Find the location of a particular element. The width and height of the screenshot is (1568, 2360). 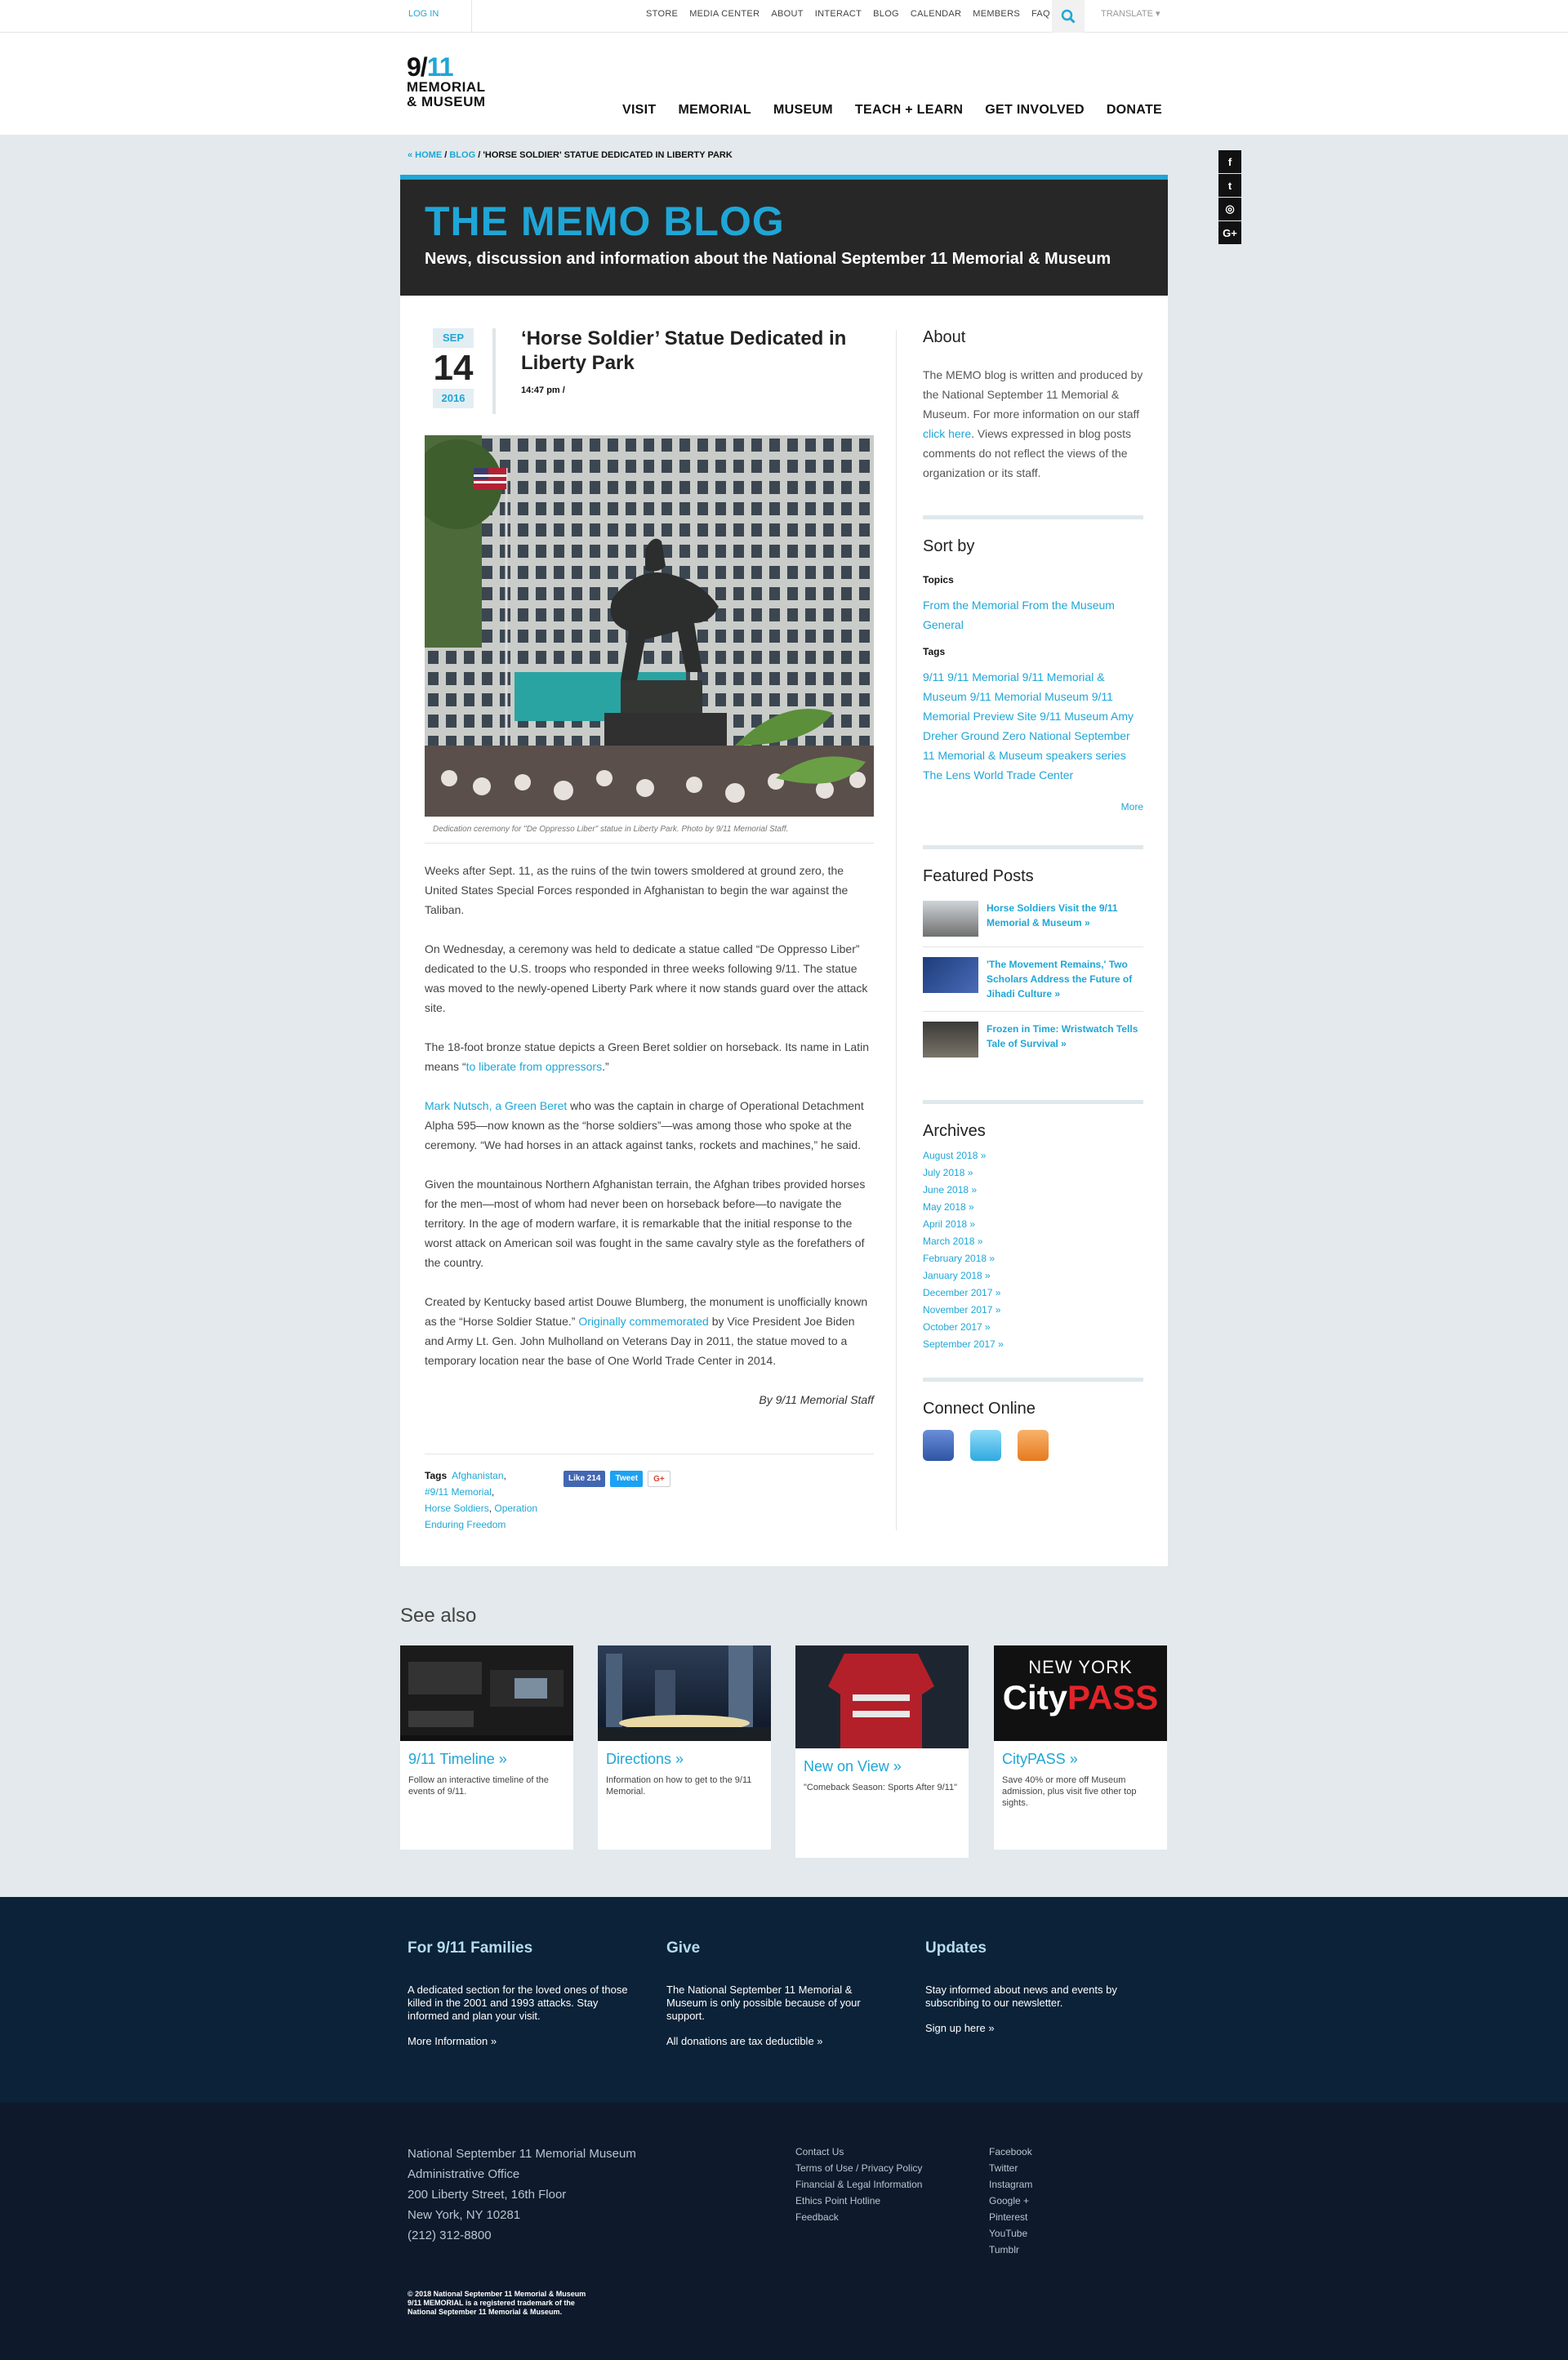

citypass-logo-text: PASS is located at coordinates (1113, 1697).